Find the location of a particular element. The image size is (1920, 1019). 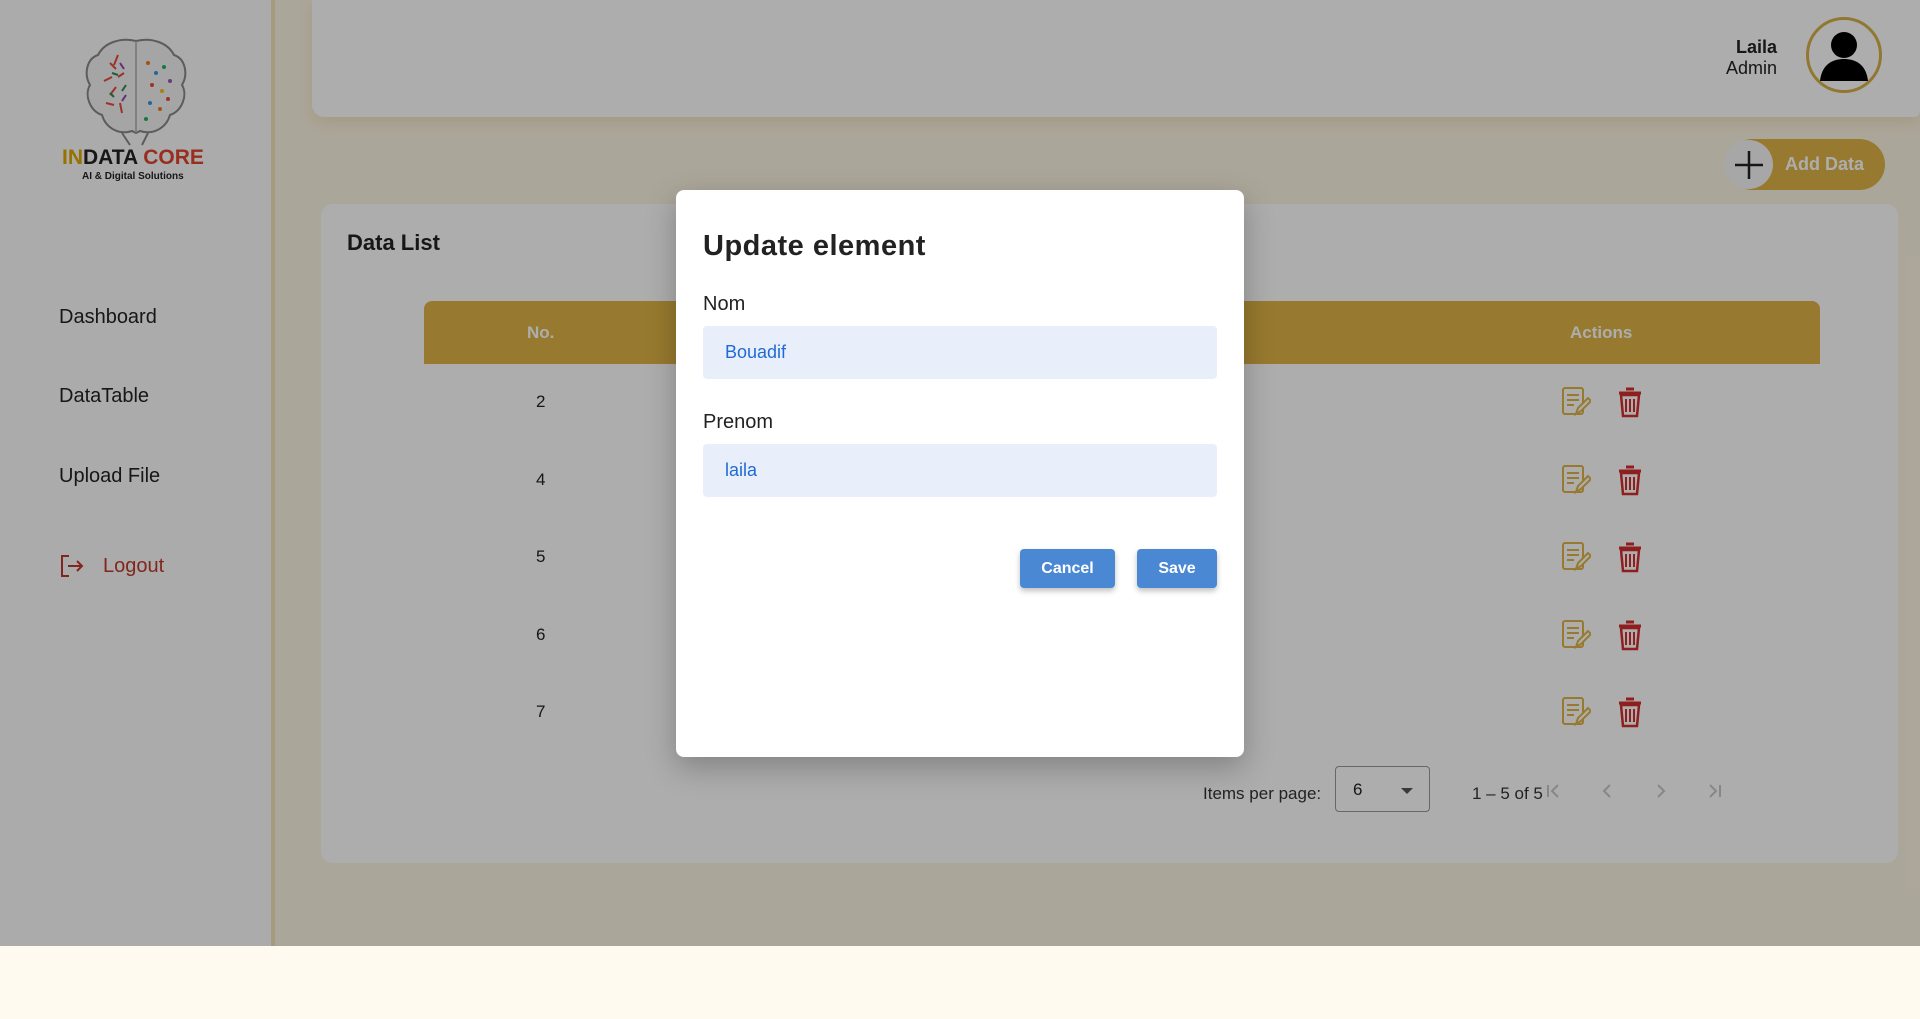

nom-input is located at coordinates (960, 352).